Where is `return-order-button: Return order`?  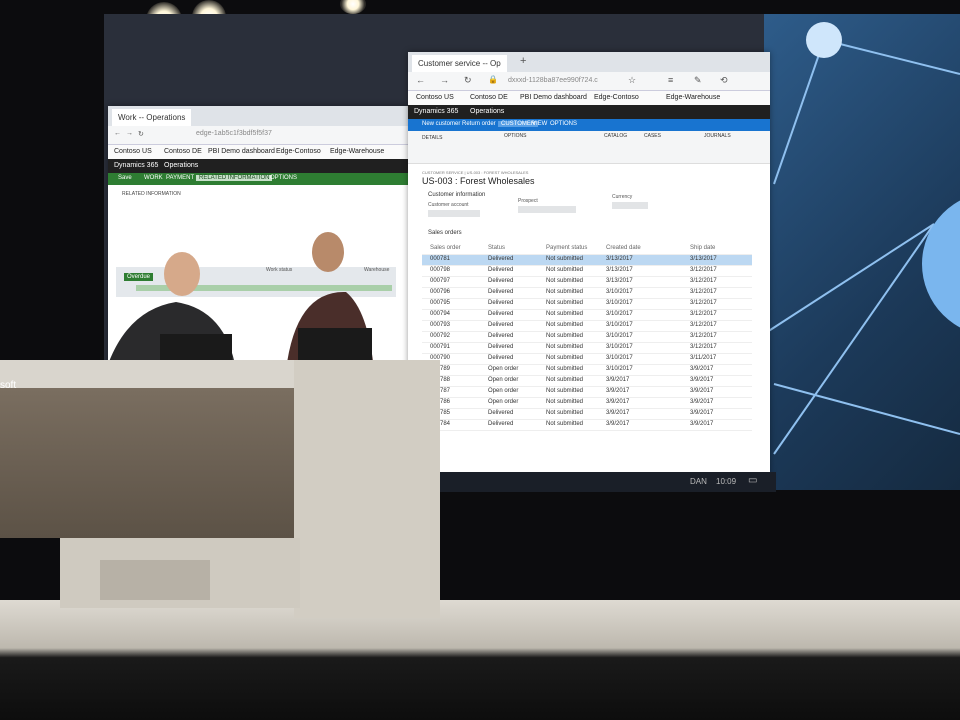 return-order-button: Return order is located at coordinates (479, 124).